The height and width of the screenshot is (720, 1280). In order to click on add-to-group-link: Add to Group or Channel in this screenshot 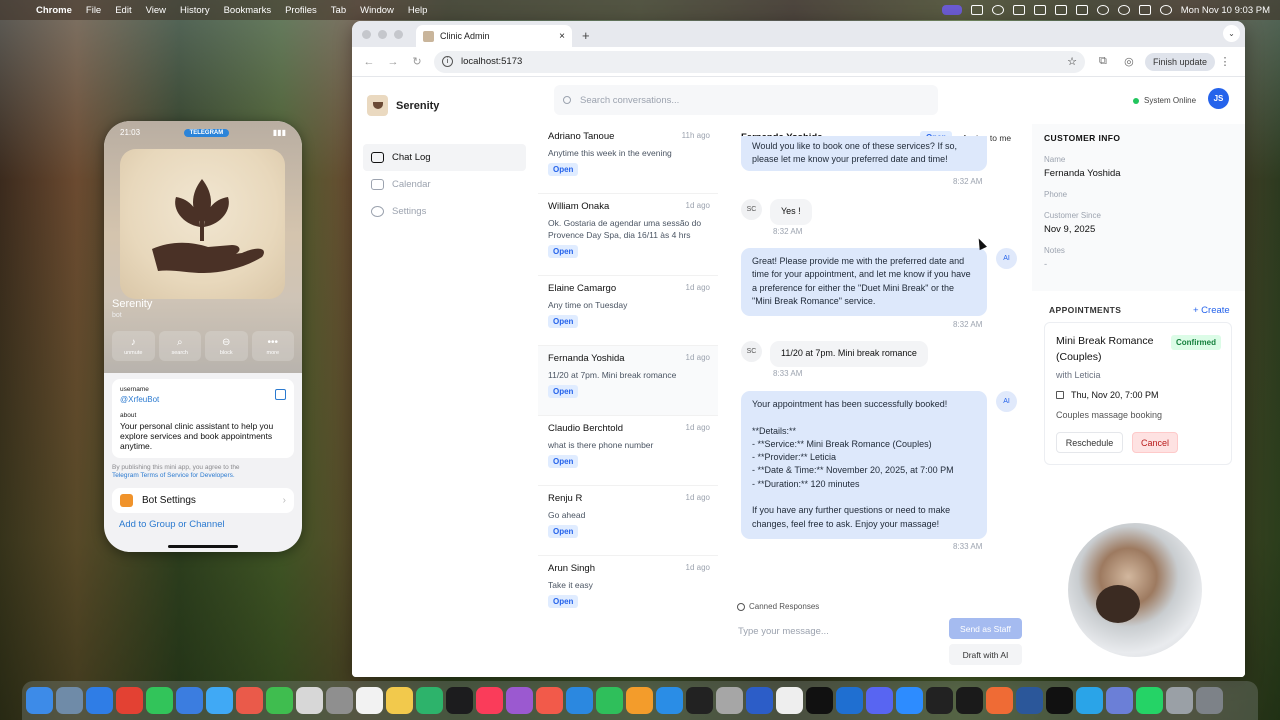, I will do `click(203, 524)`.